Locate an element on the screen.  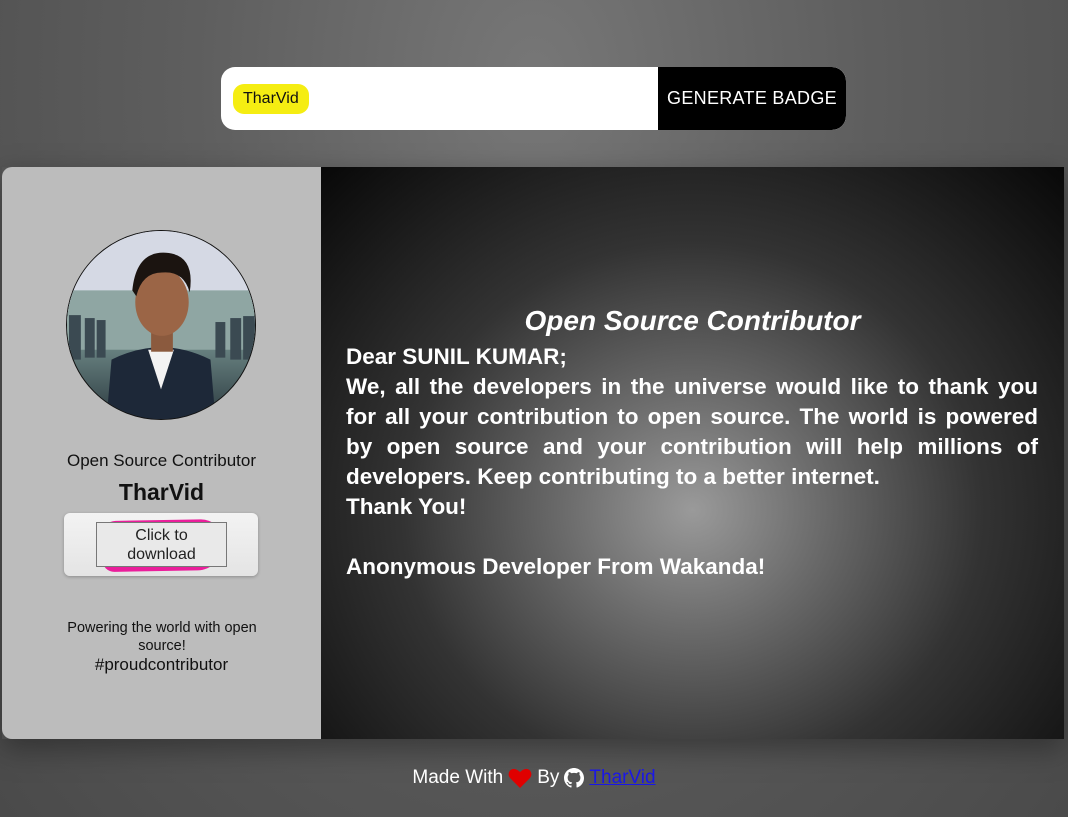
certificate-greeting: Dear SUNIL KUMAR; is located at coordinates (456, 356).